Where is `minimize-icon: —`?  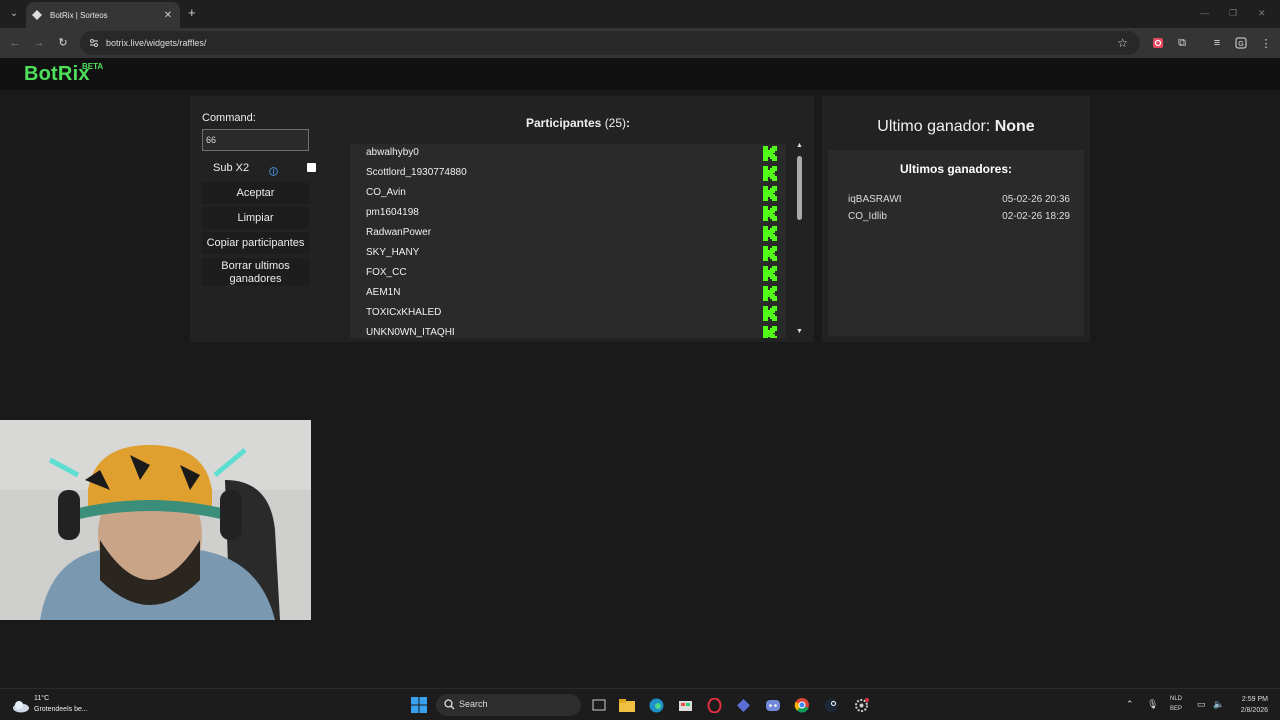
minimize-icon: — is located at coordinates (1204, 13).